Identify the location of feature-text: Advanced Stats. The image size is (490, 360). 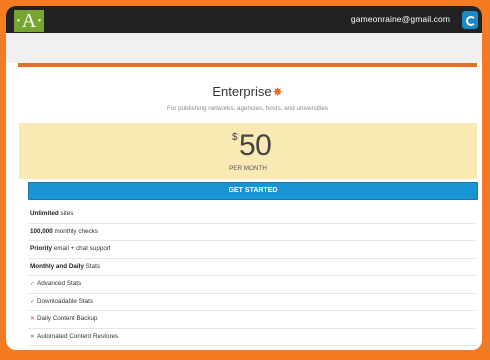
(59, 283).